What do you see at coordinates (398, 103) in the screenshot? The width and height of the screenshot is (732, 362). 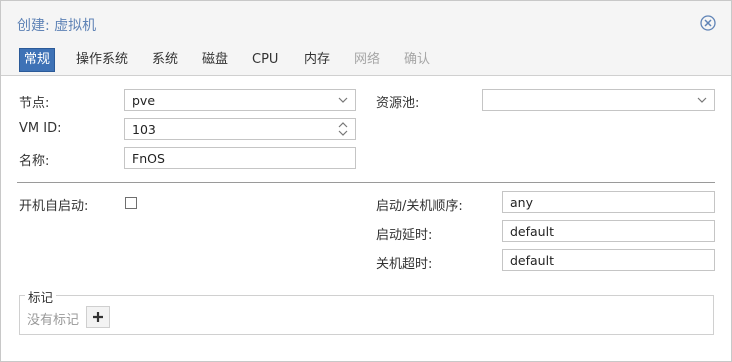 I see `pool-label: 资源池:` at bounding box center [398, 103].